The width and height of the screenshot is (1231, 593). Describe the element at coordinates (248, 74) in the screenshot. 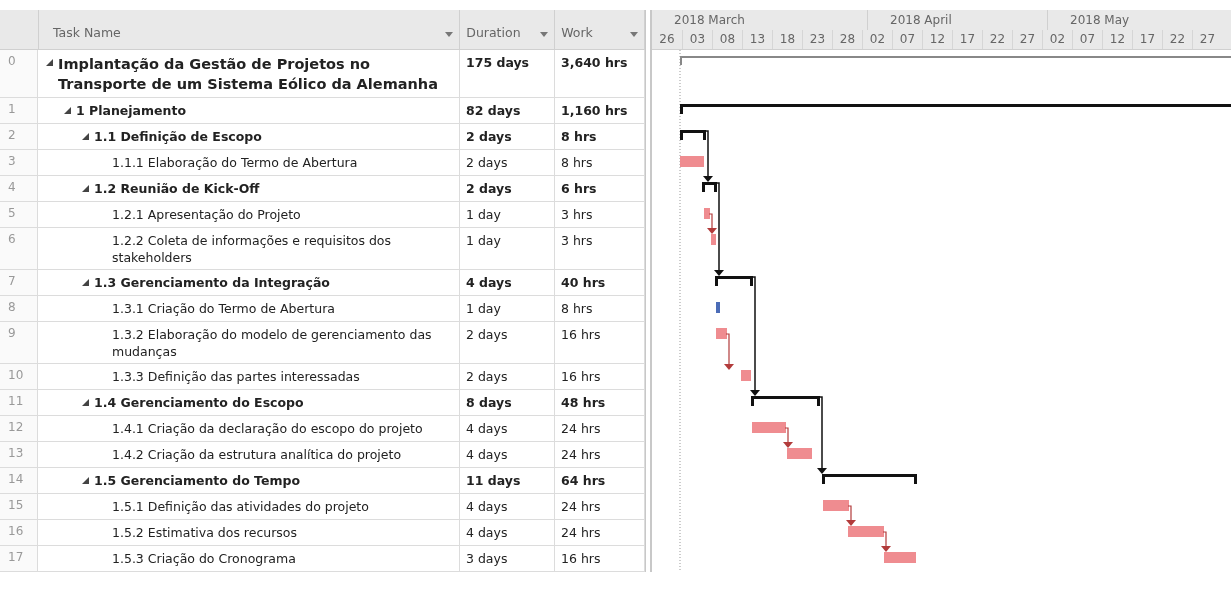

I see `task-name: Implantação da Gestão de Projetos no Transporte de um Sistema Eólico da Alemanha` at that location.